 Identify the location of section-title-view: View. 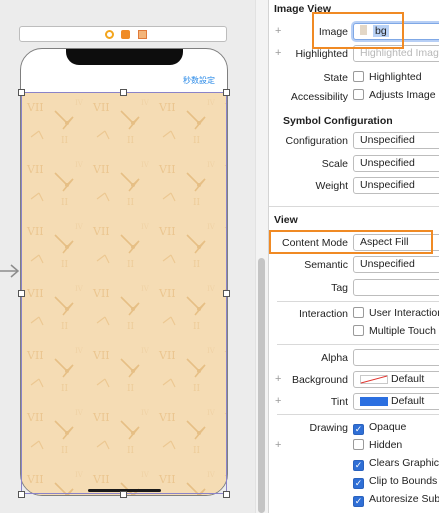
(286, 220).